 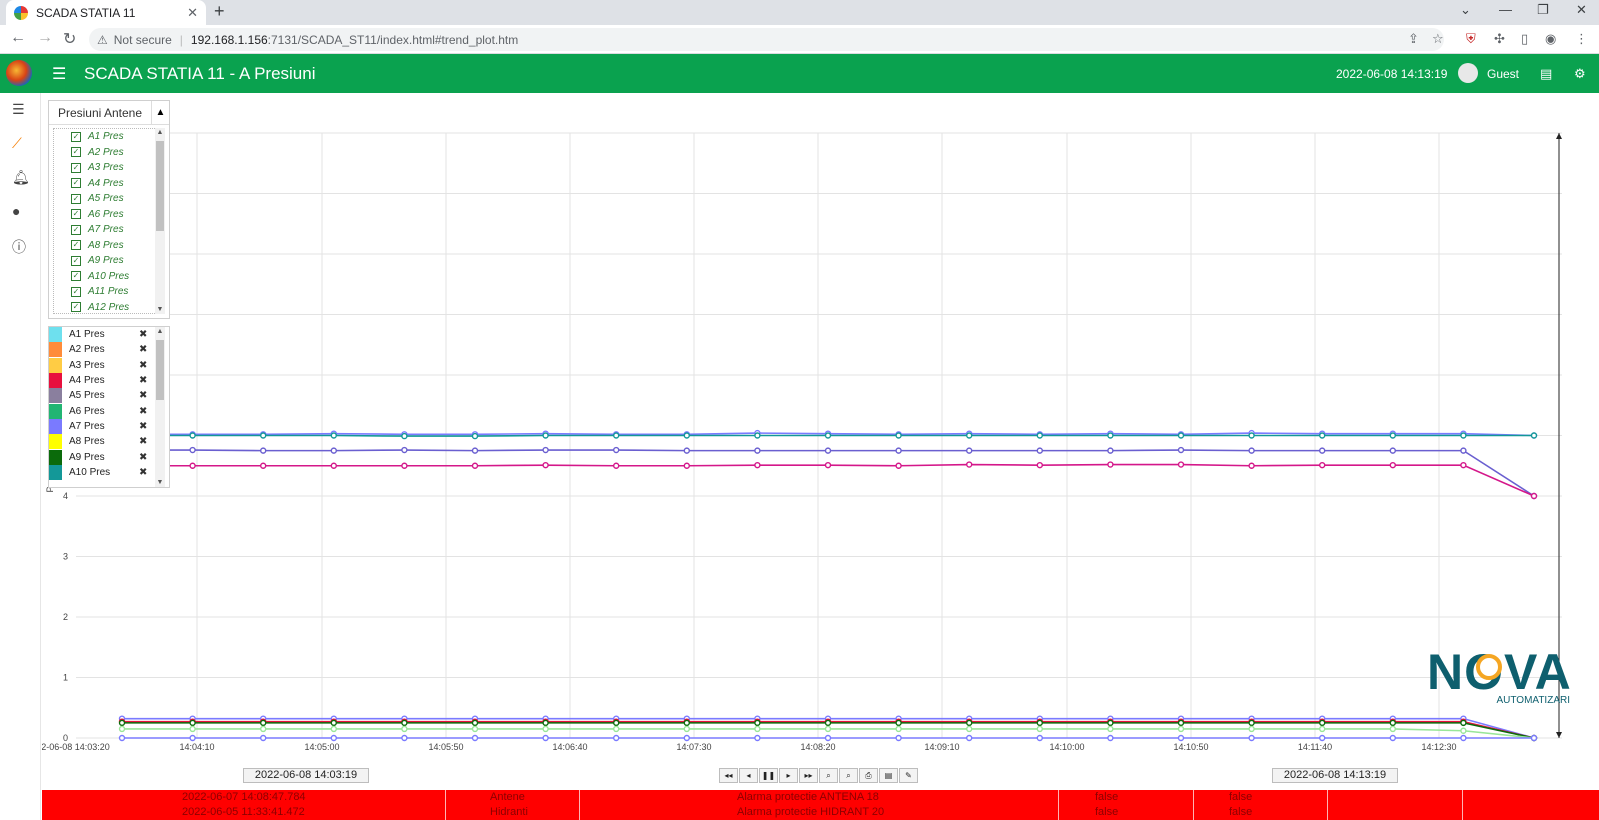 I want to click on last-button: ▸▸, so click(x=808, y=775).